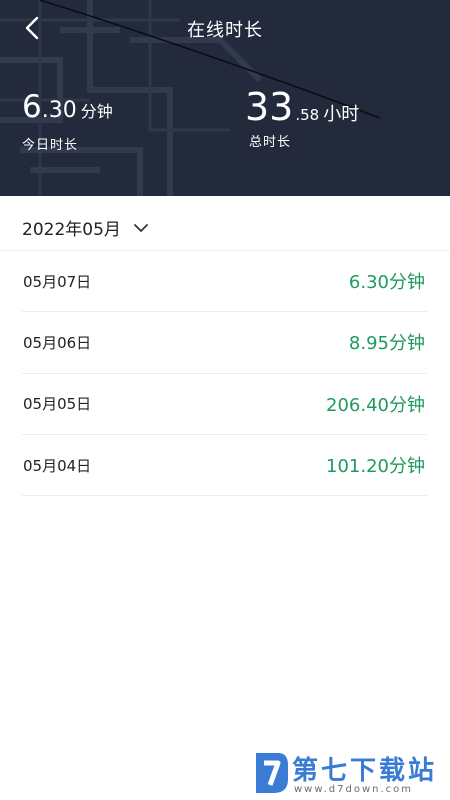 The image size is (450, 800). I want to click on today-value-dec: .30, so click(59, 110).